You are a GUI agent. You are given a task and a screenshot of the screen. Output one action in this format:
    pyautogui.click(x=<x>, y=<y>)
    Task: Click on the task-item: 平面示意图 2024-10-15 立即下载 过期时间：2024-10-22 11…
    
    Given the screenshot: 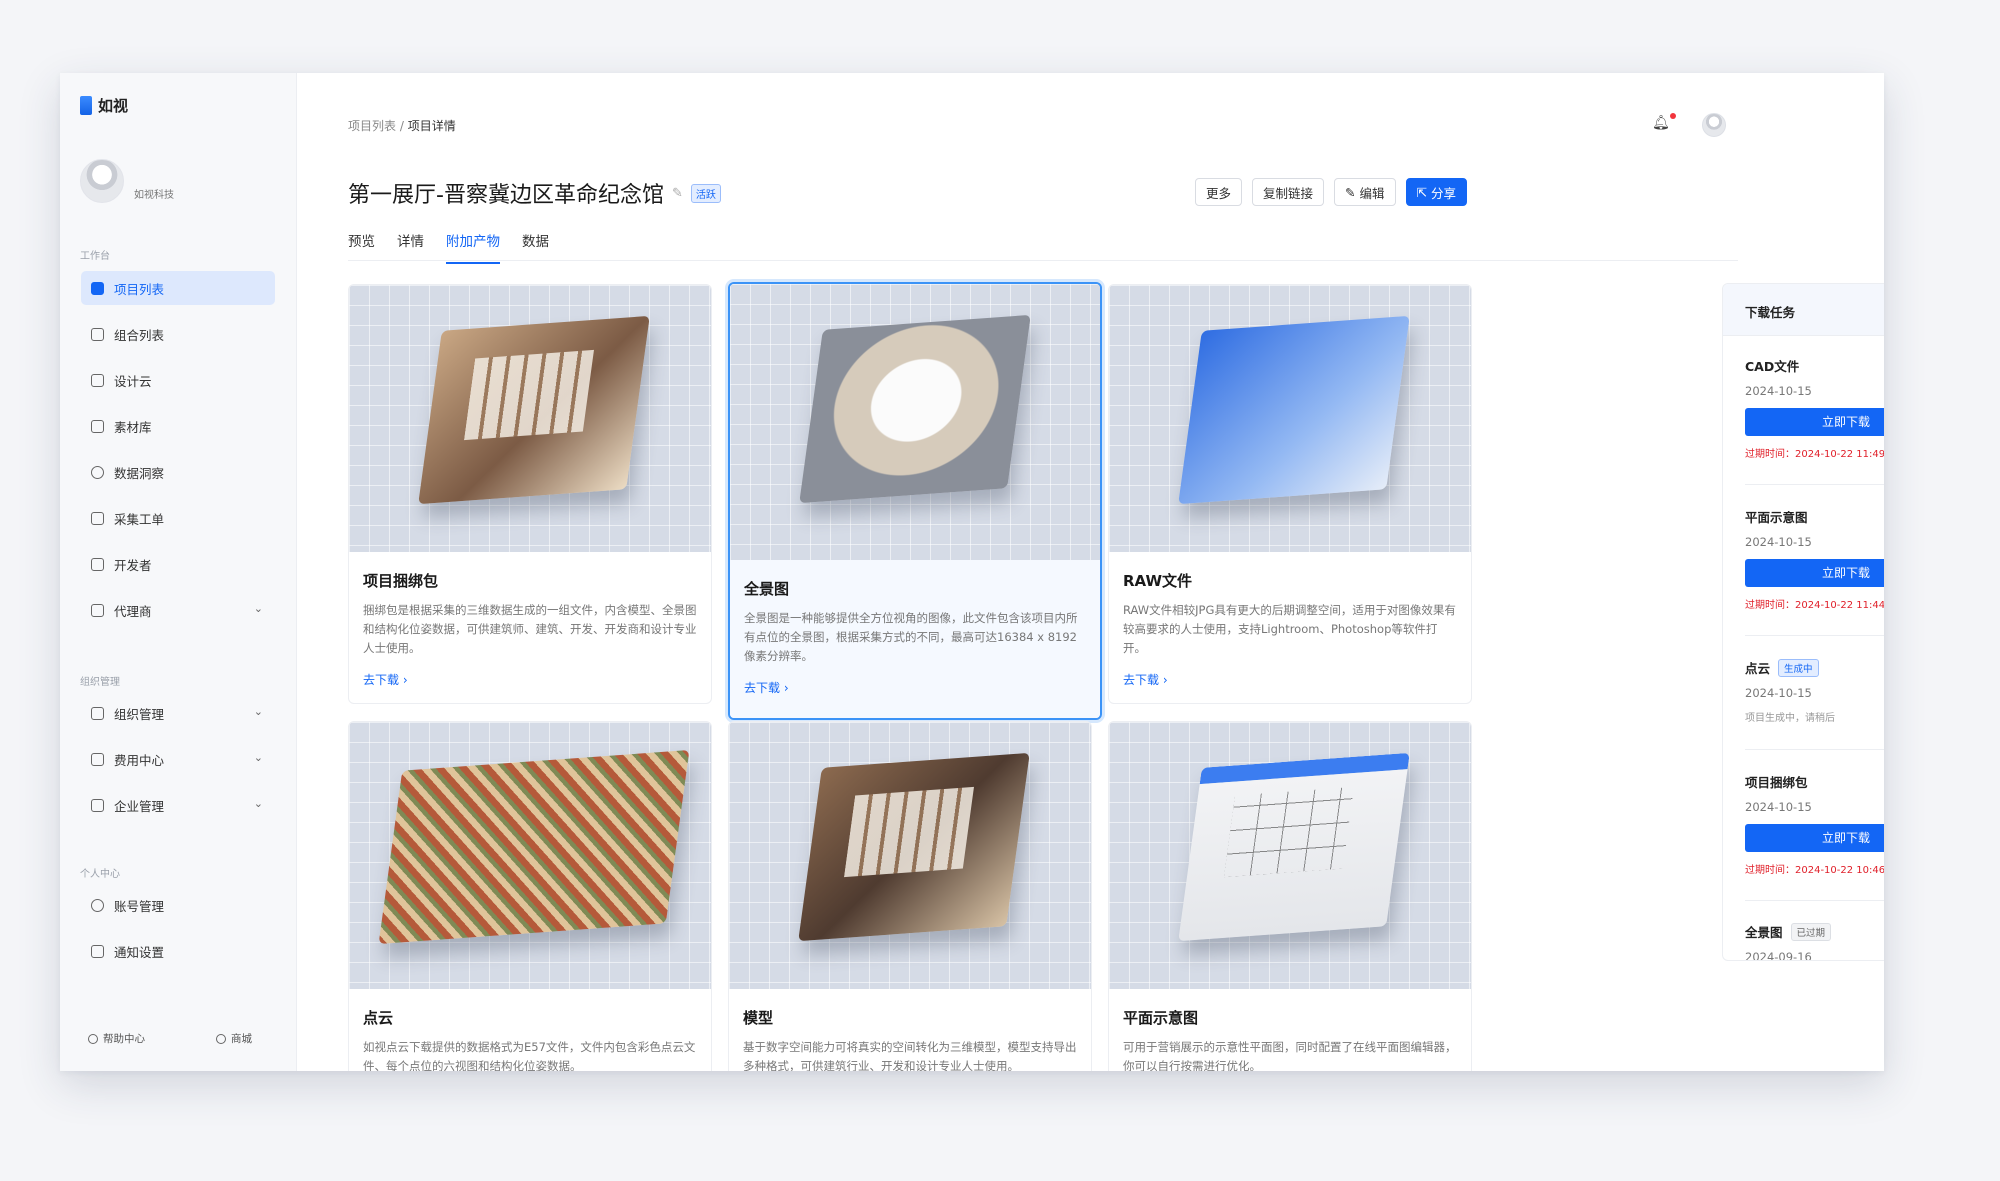 What is the action you would take?
    pyautogui.click(x=1814, y=559)
    